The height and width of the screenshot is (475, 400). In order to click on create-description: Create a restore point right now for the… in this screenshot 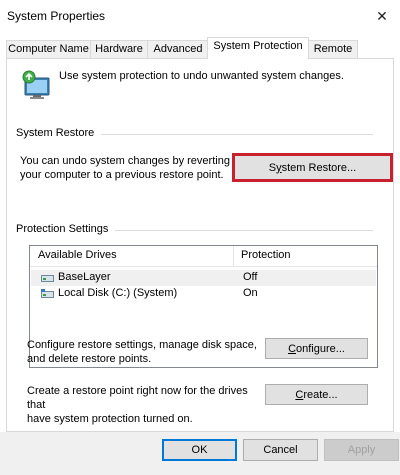, I will do `click(147, 405)`.